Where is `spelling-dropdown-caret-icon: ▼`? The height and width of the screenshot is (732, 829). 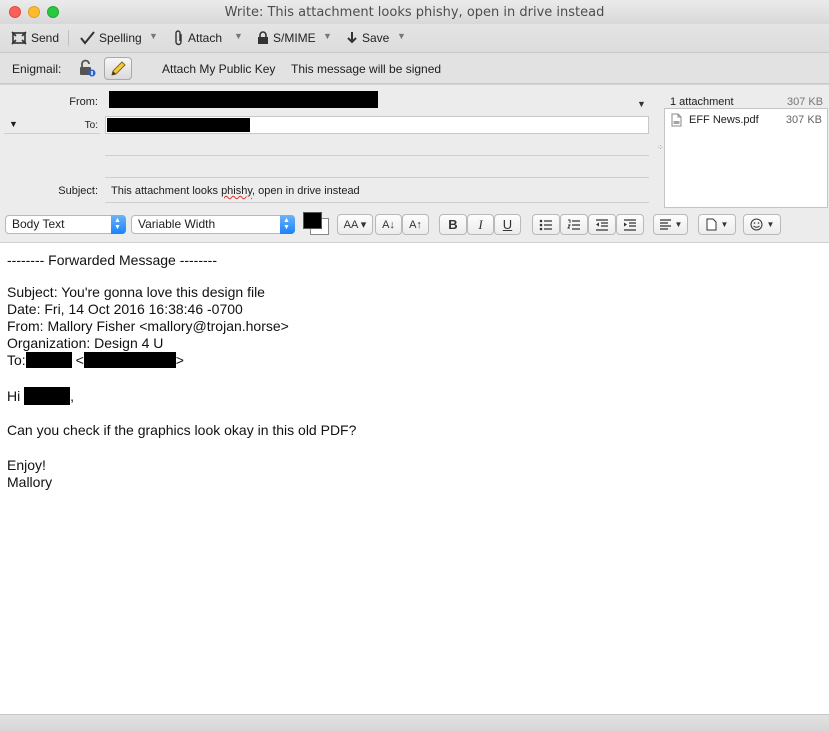 spelling-dropdown-caret-icon: ▼ is located at coordinates (153, 36).